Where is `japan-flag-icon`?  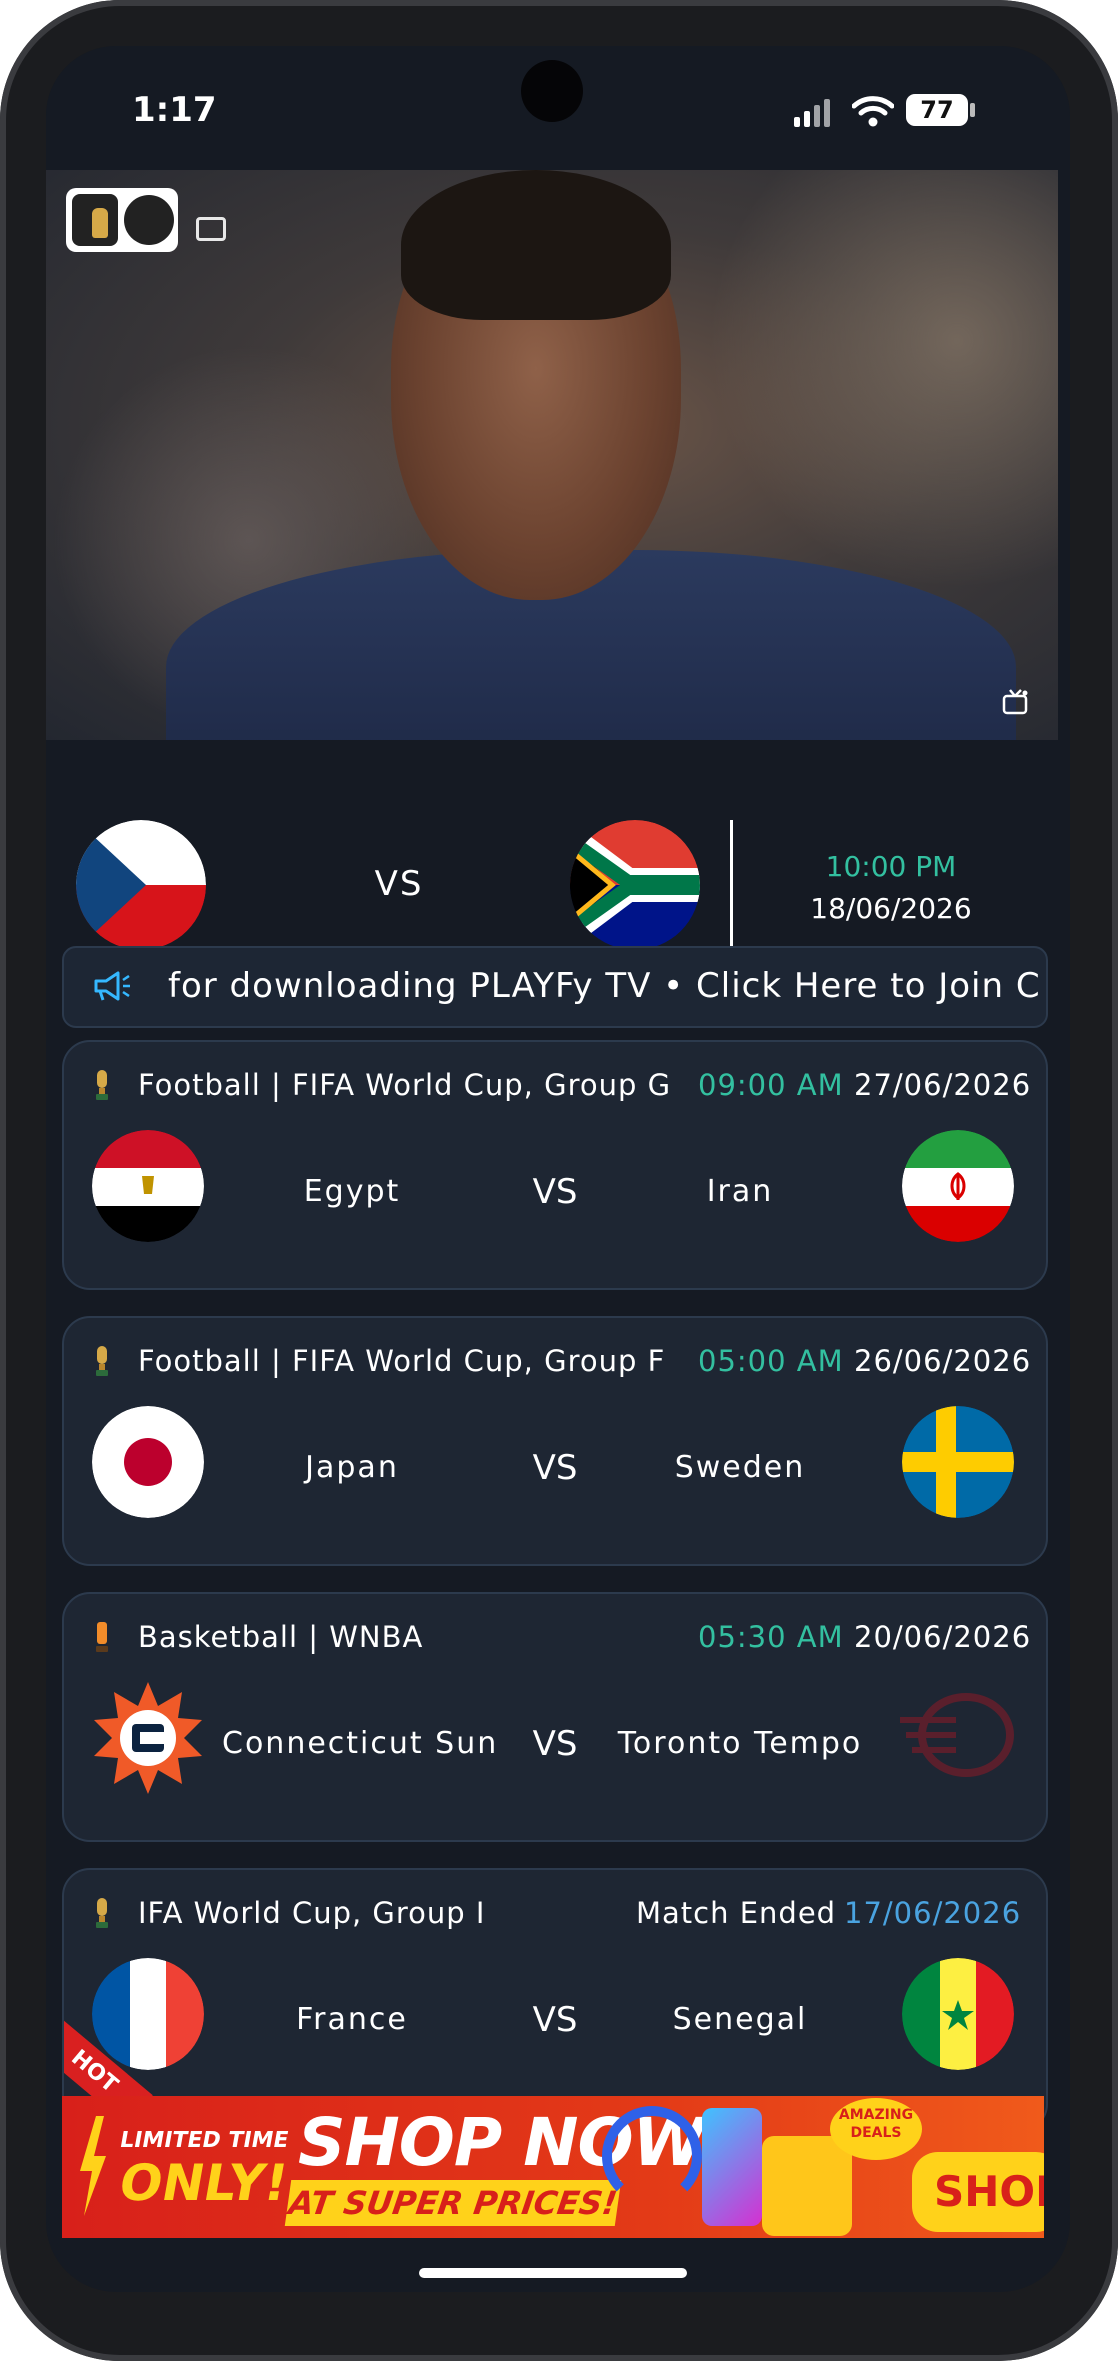
japan-flag-icon is located at coordinates (148, 1462).